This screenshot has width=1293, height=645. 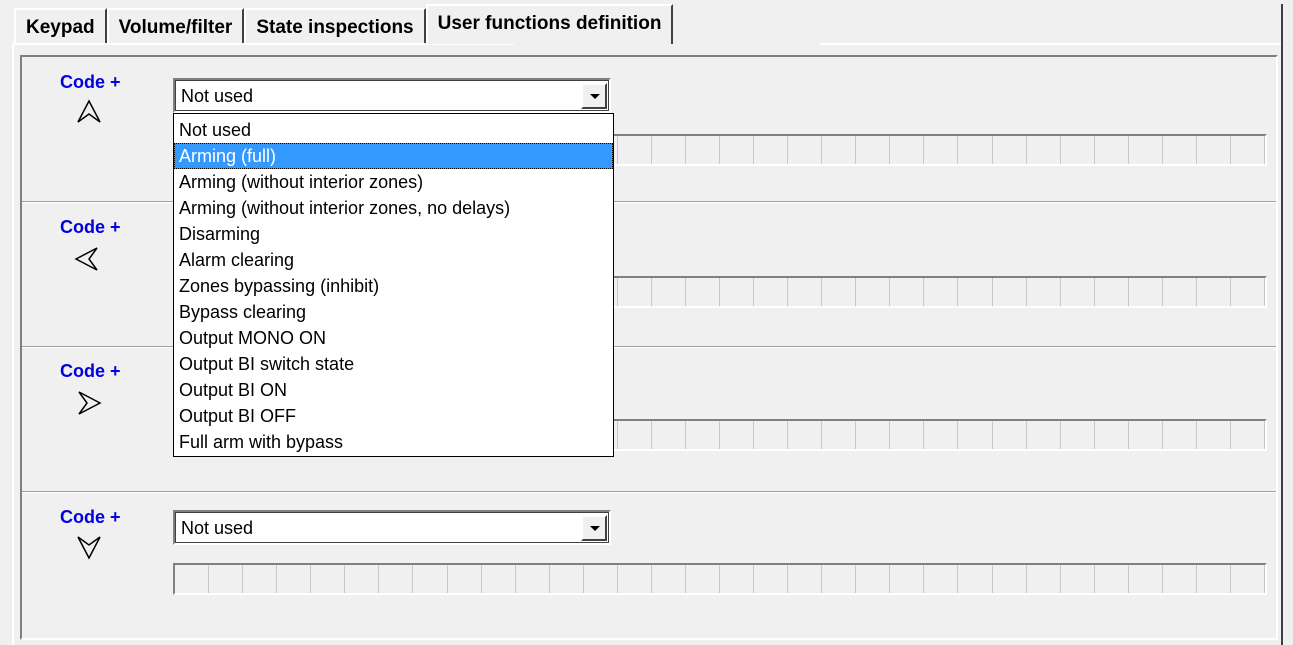 I want to click on tab-baseline-right, so click(x=1050, y=44).